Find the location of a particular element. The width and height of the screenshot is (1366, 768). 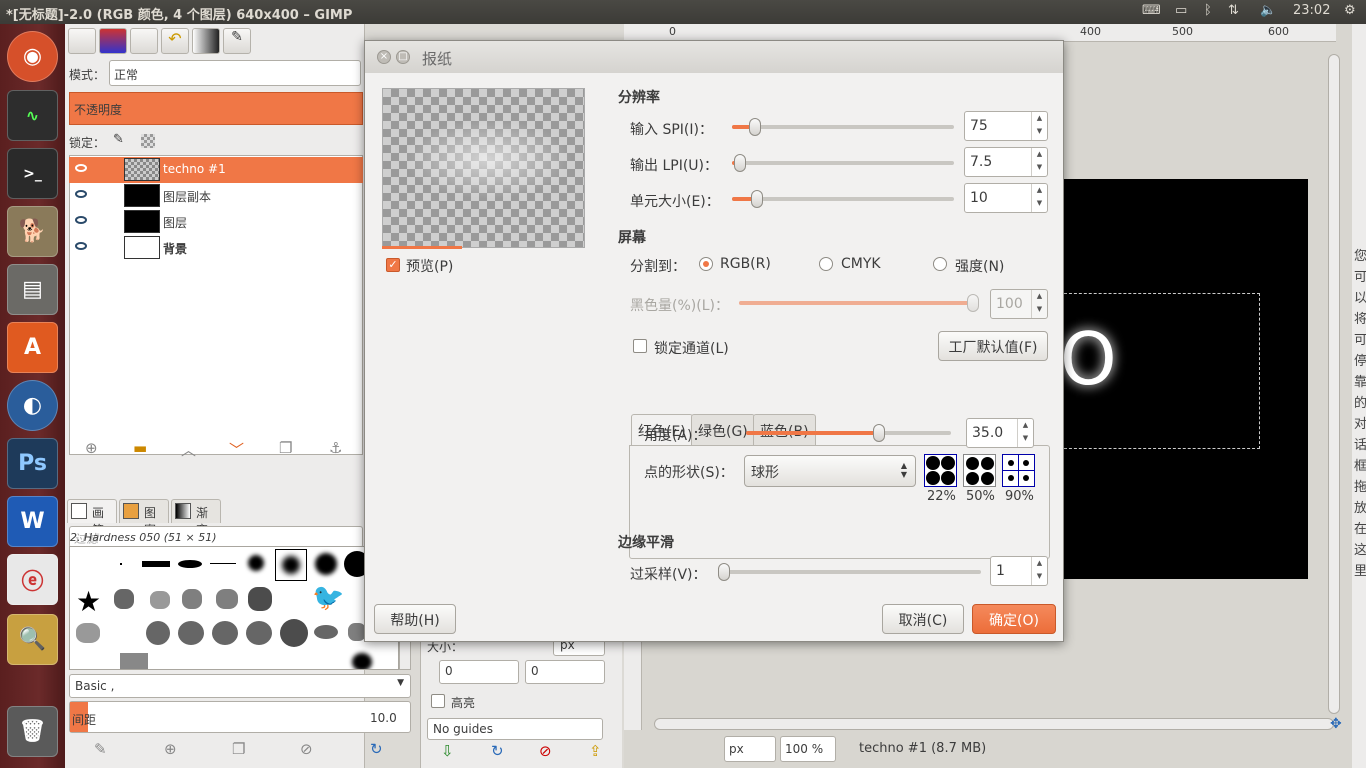

battery-icon: ▭ is located at coordinates (1181, 10).